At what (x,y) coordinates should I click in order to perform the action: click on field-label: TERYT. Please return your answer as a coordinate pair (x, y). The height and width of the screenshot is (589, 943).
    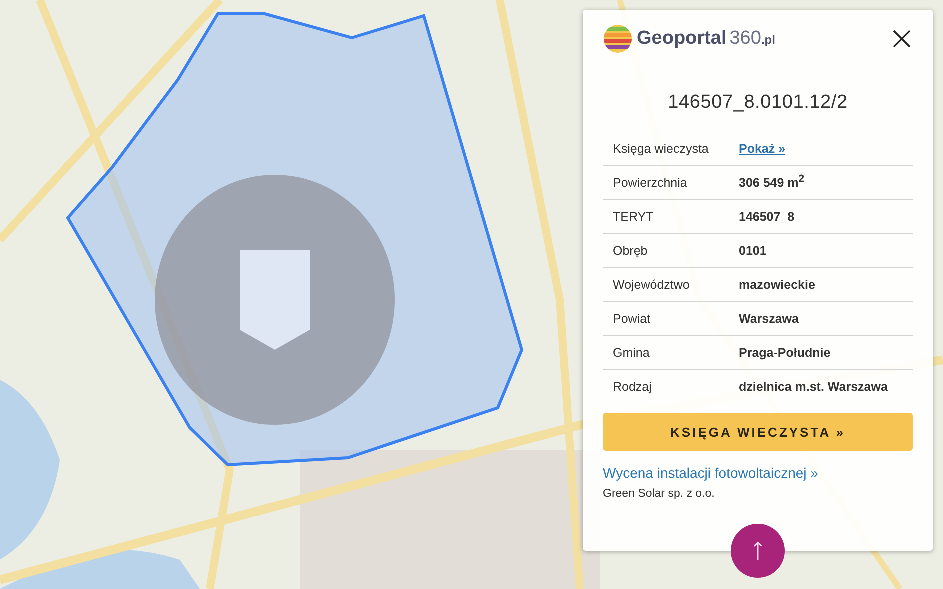
    Looking at the image, I should click on (634, 217).